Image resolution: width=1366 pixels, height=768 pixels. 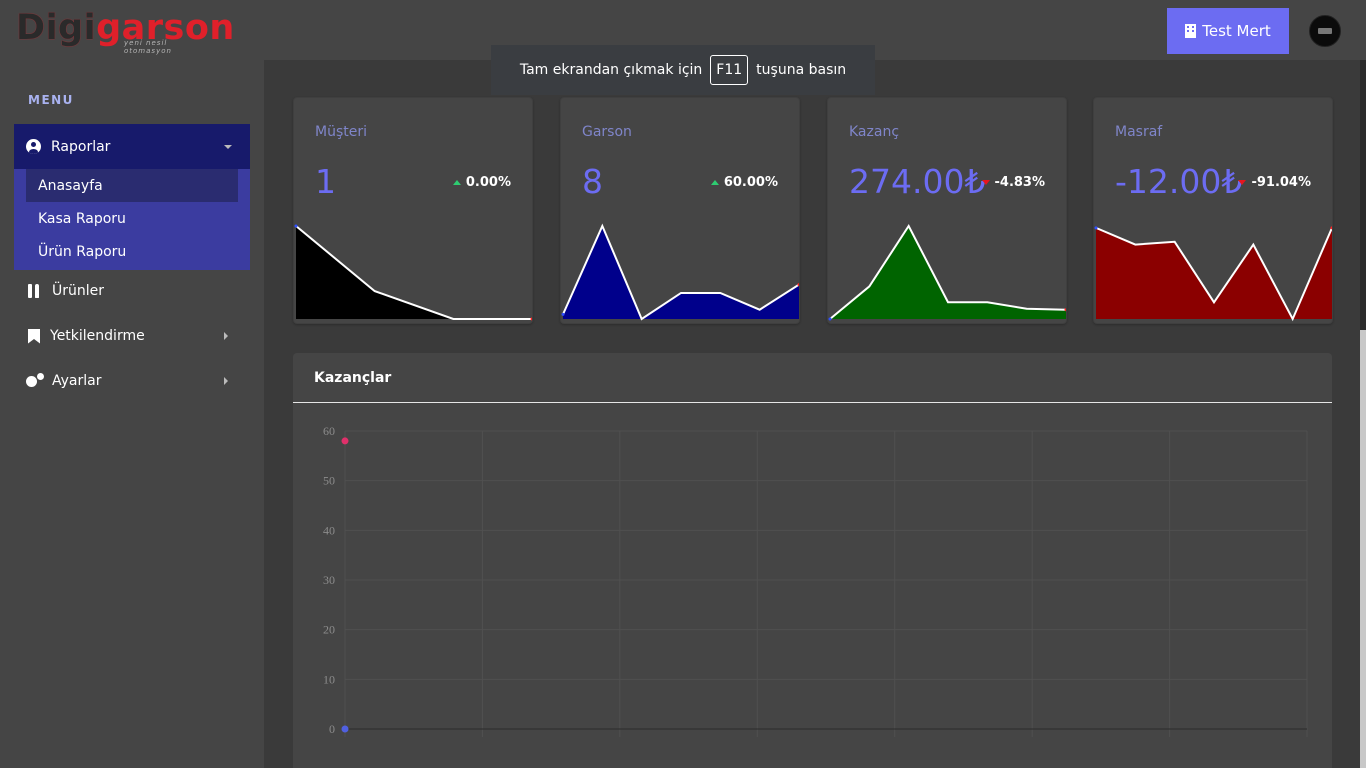 I want to click on sidebar-submenu: Anasayfa Kasa Raporu Ürün Raporu, so click(x=132, y=219).